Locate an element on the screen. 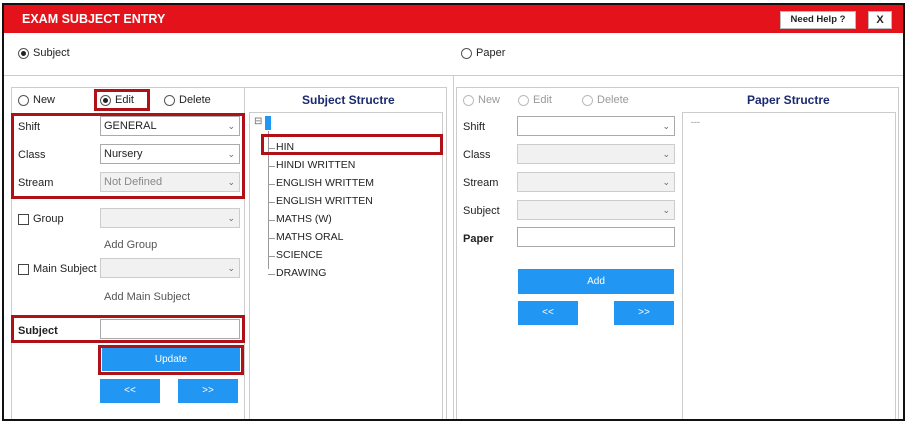  paper-new-radio: New is located at coordinates (481, 100).